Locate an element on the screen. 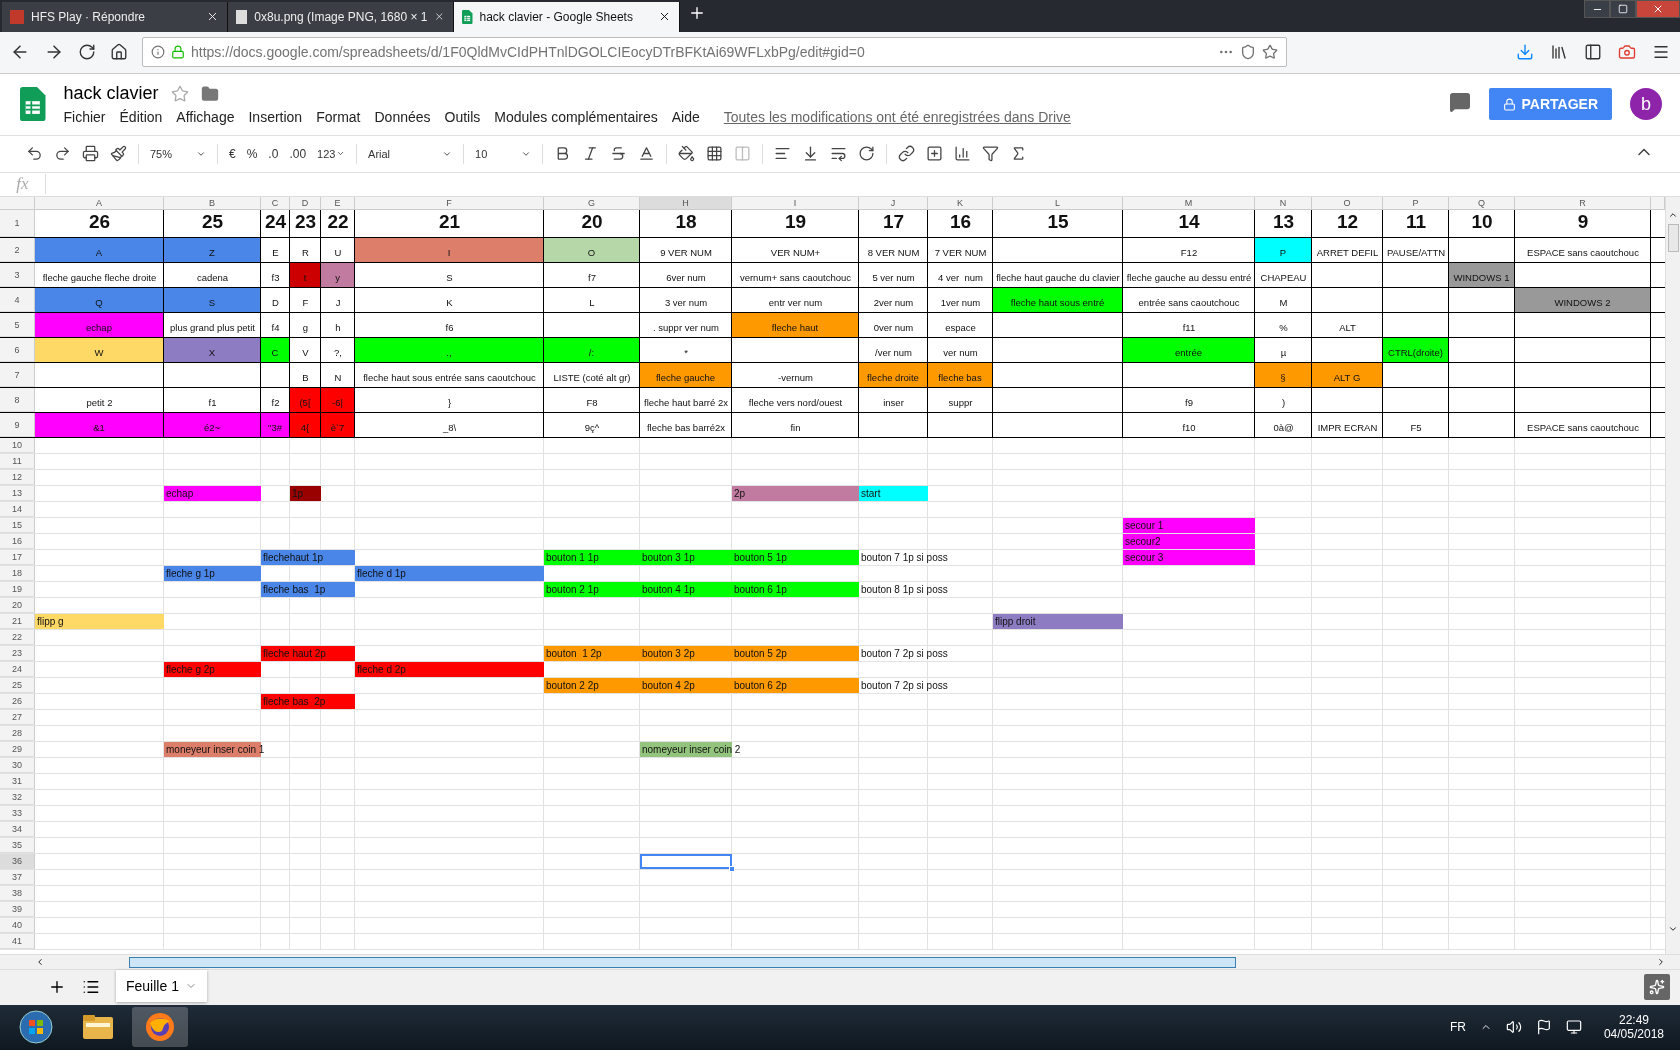 The image size is (1680, 1050). column-header: H is located at coordinates (686, 204).